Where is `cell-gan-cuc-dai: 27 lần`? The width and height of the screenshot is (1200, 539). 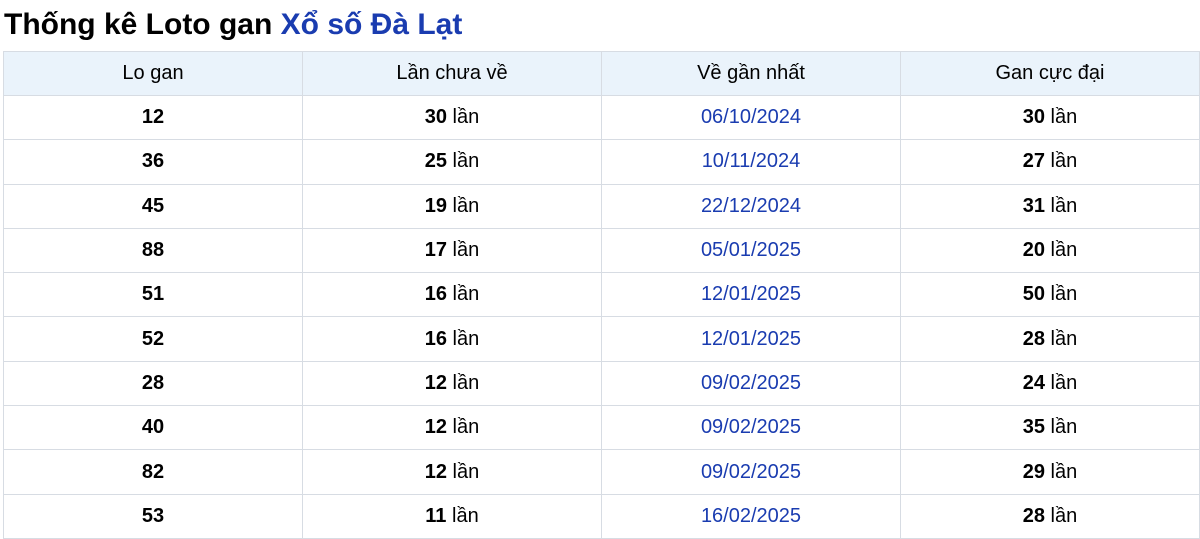 cell-gan-cuc-dai: 27 lần is located at coordinates (1050, 162).